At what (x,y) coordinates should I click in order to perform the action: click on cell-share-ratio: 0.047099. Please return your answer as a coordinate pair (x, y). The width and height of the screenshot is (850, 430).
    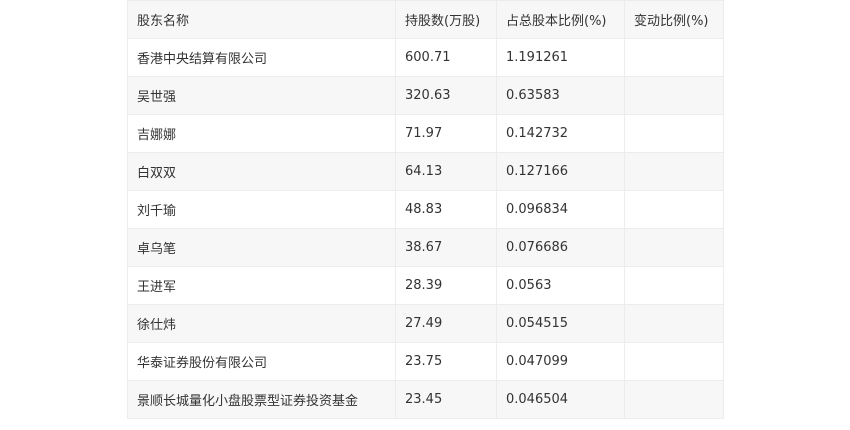
    Looking at the image, I should click on (560, 361).